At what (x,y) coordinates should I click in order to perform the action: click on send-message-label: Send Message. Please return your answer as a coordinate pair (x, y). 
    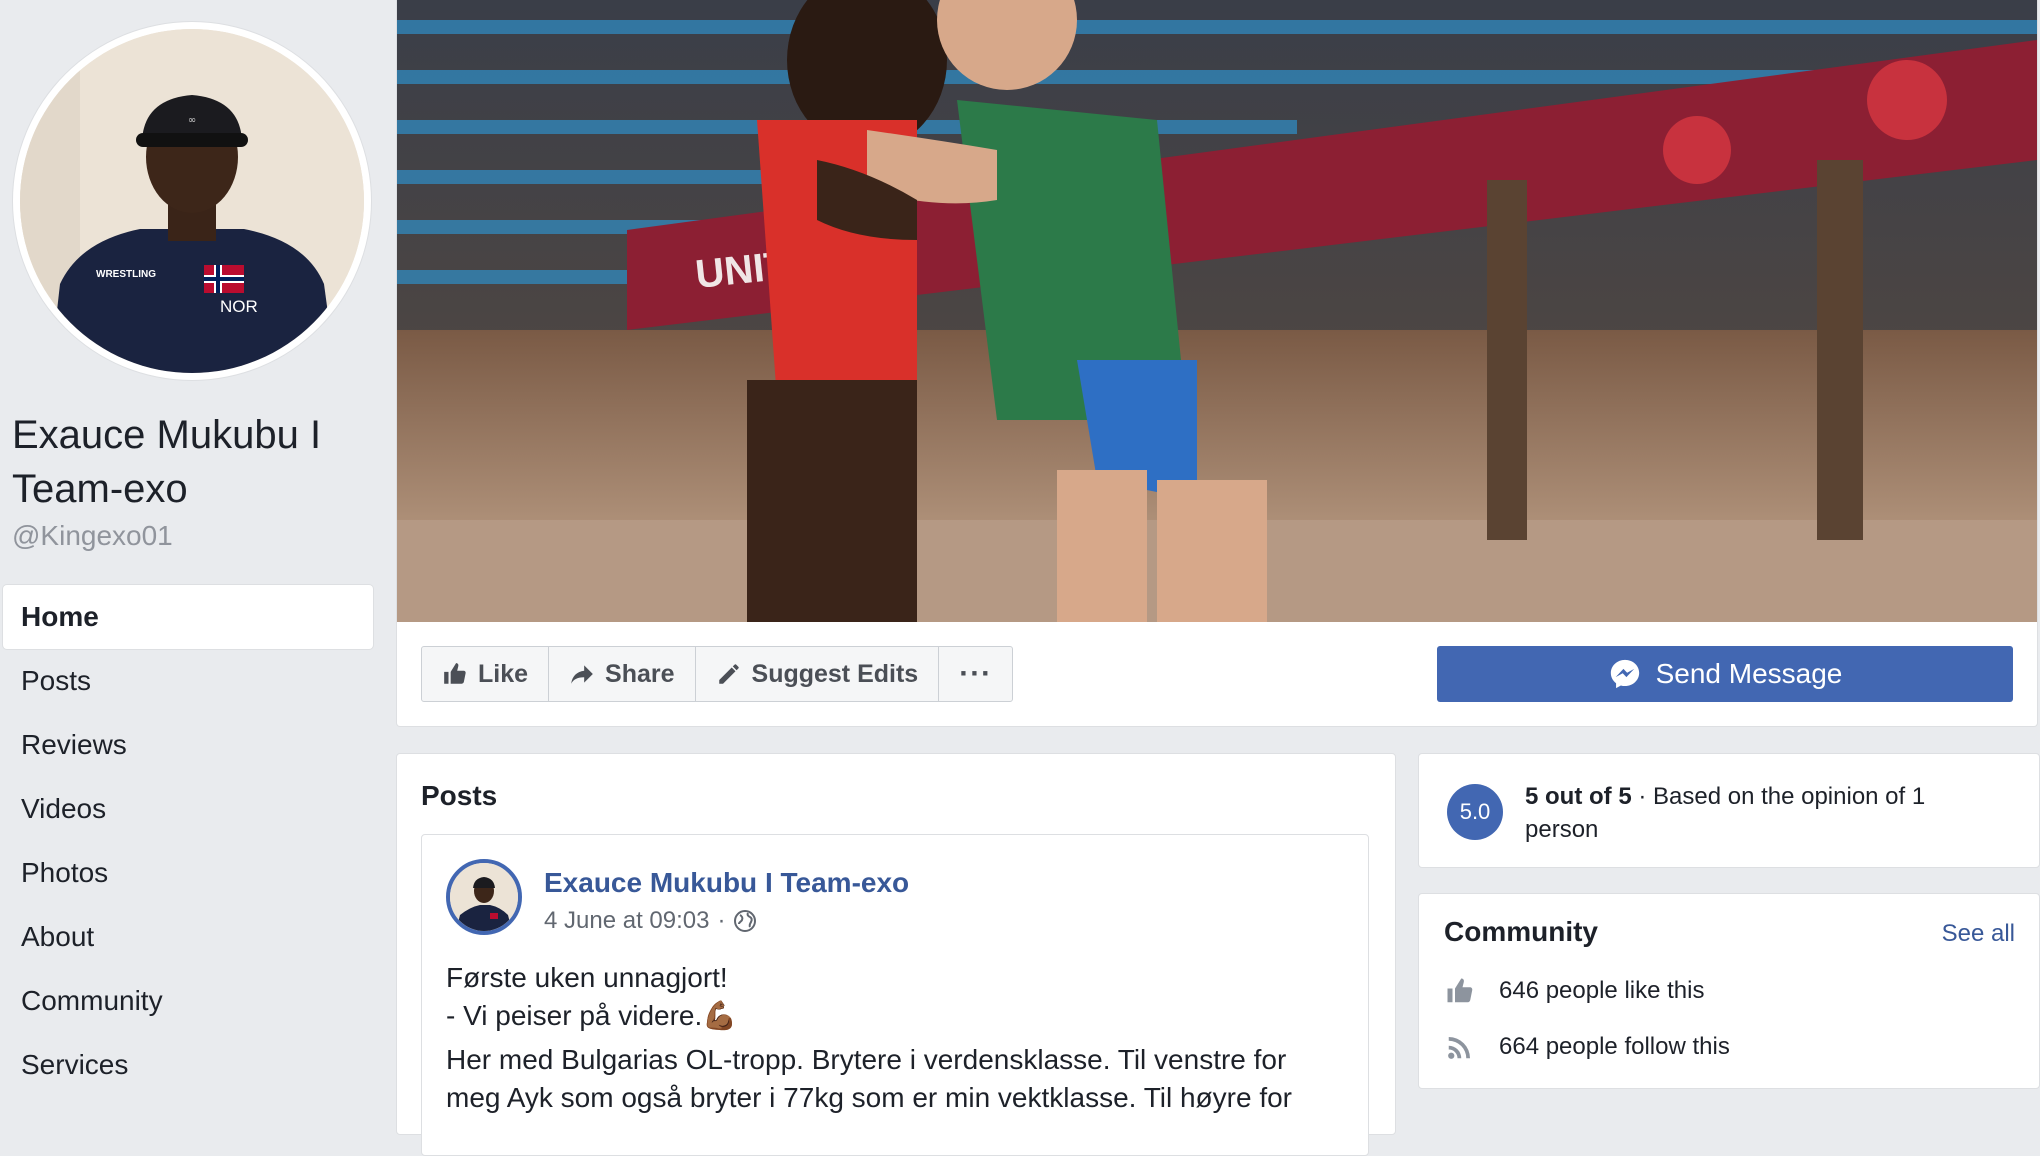
    Looking at the image, I should click on (1749, 673).